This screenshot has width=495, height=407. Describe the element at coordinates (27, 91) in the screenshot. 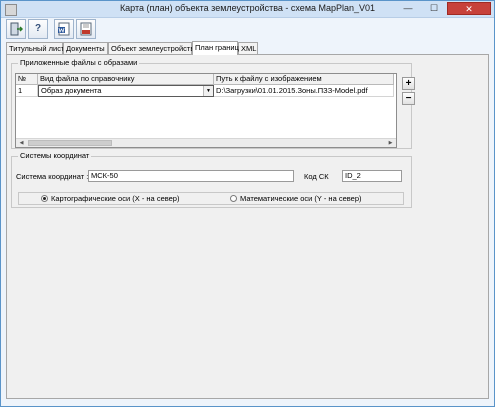

I see `row-1-number: 1` at that location.